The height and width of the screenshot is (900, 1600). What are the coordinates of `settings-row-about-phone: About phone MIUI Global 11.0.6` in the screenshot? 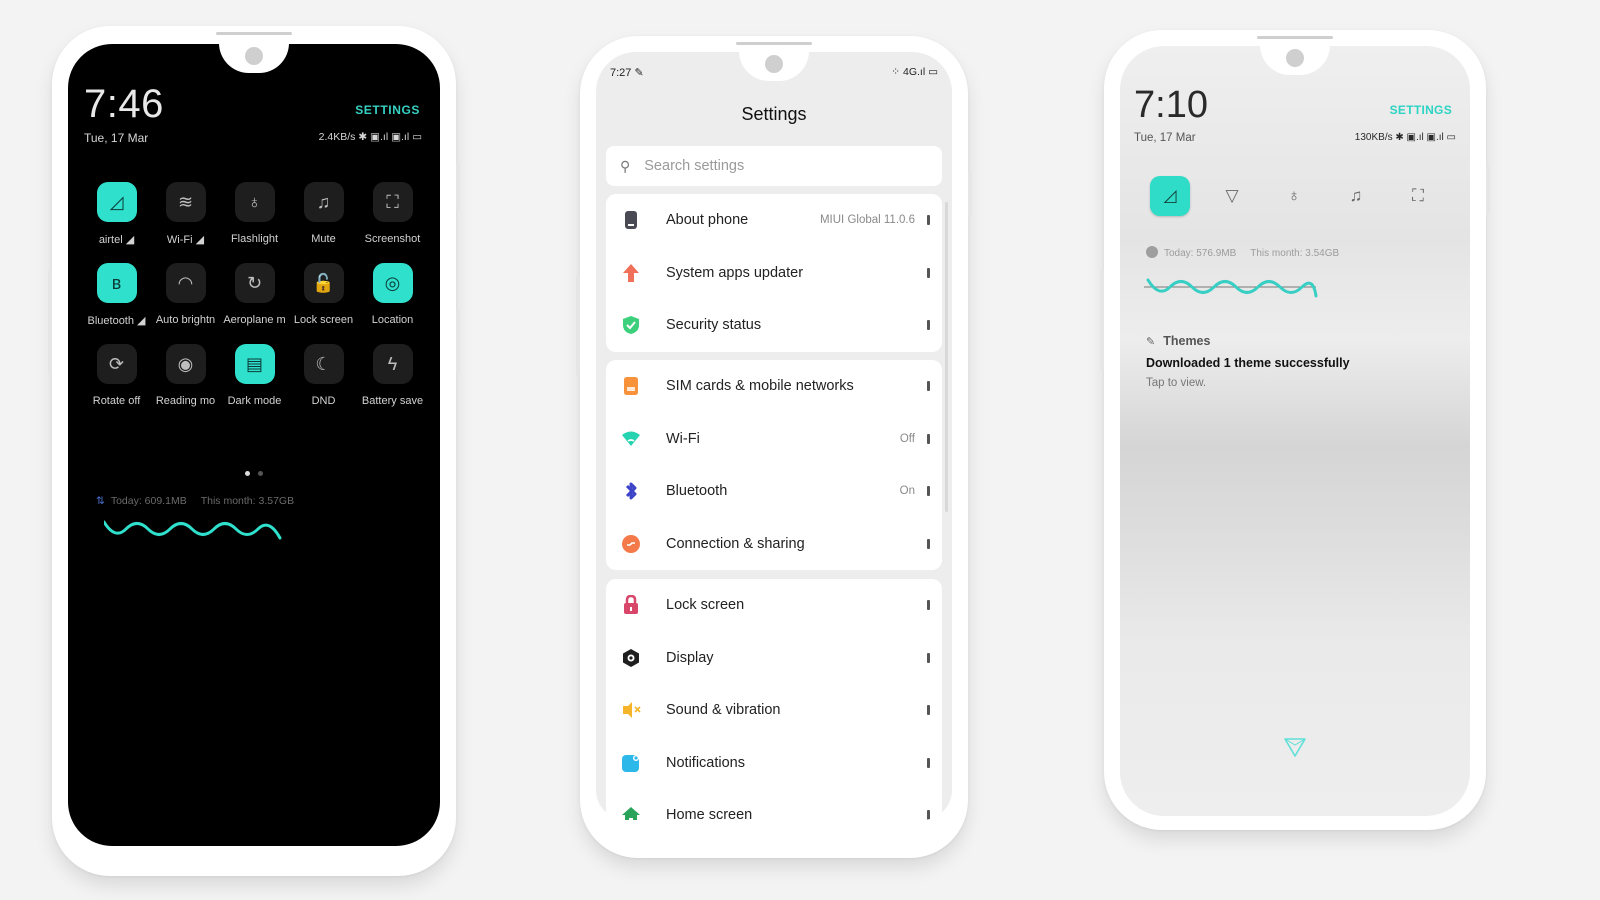 It's located at (774, 220).